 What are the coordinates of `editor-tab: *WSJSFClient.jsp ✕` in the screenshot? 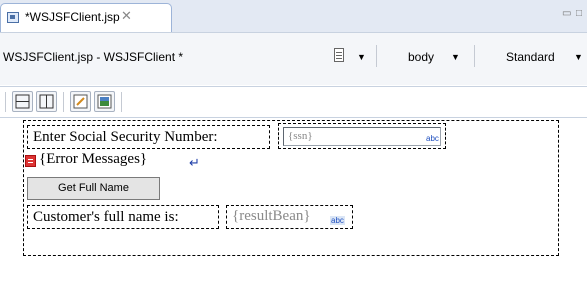 It's located at (86, 17).